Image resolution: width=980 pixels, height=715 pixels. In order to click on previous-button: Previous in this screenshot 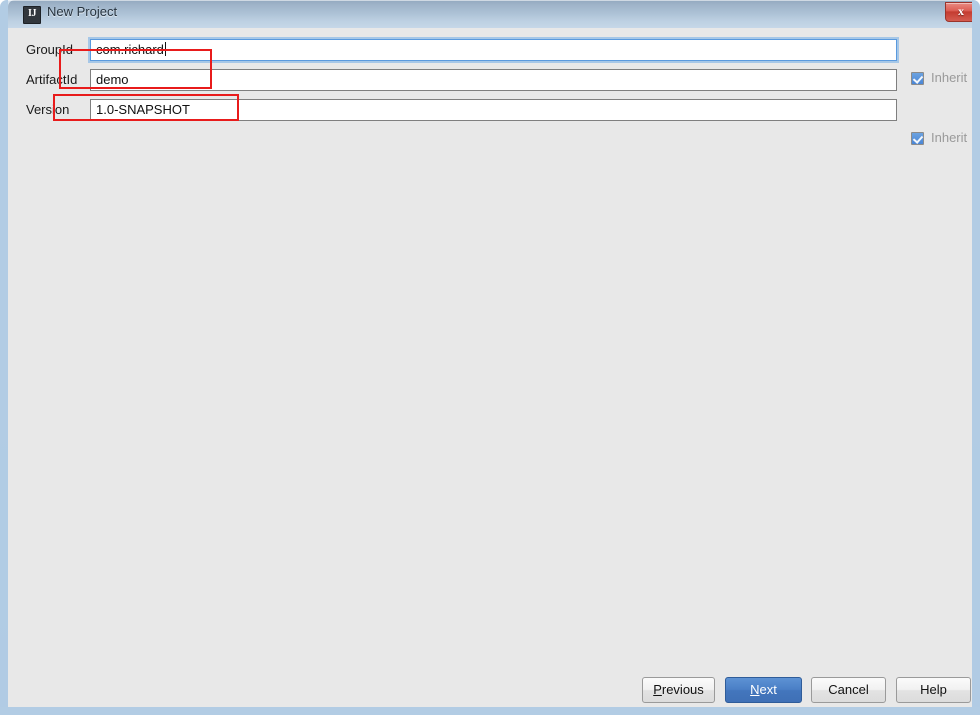, I will do `click(678, 690)`.